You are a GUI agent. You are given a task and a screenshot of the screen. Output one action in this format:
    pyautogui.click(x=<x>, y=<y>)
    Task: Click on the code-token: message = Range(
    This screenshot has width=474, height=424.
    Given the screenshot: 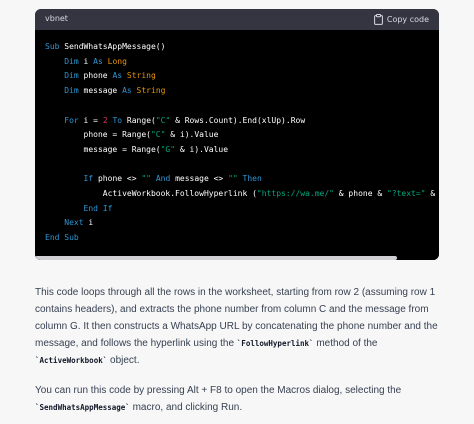 What is the action you would take?
    pyautogui.click(x=103, y=149)
    